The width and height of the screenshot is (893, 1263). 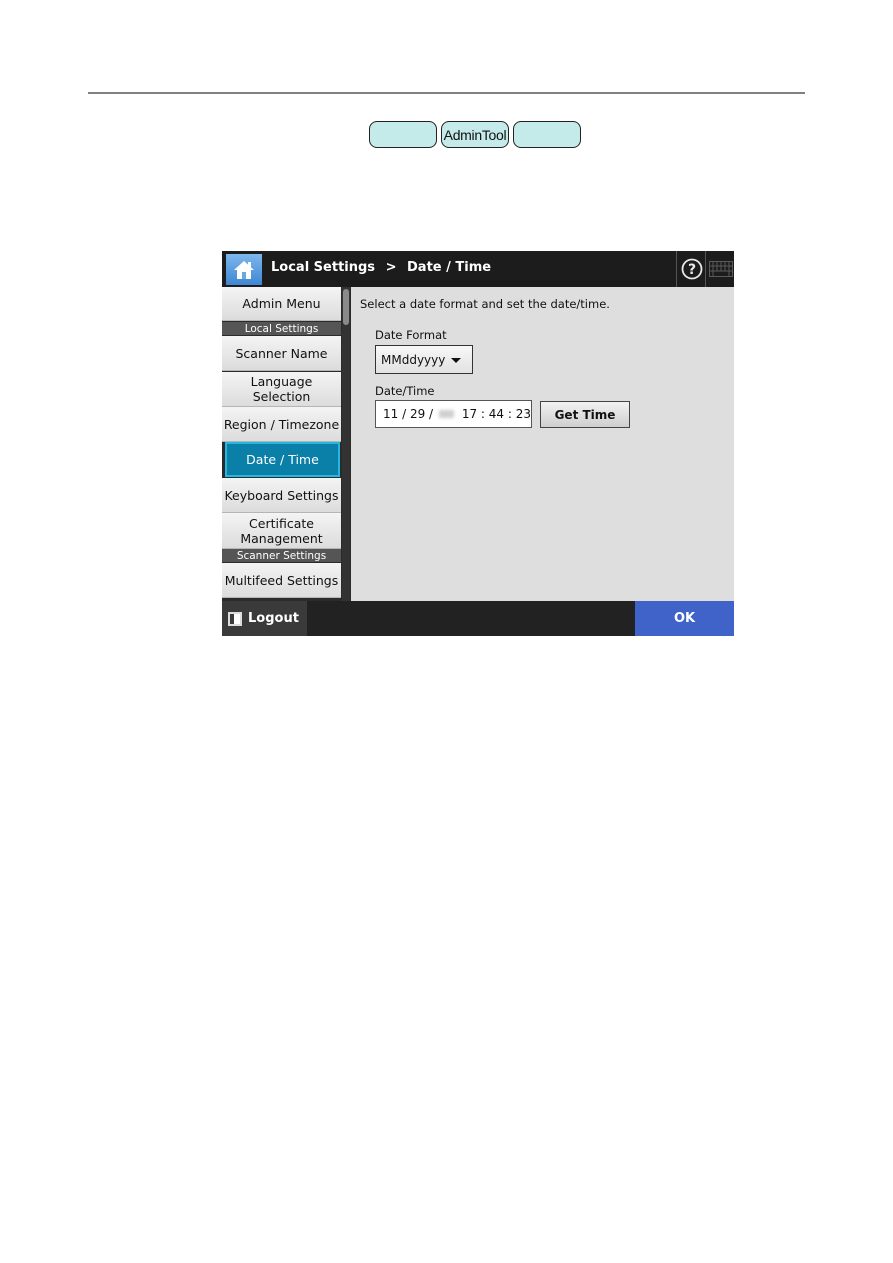 What do you see at coordinates (684, 618) in the screenshot?
I see `ok-button: OK` at bounding box center [684, 618].